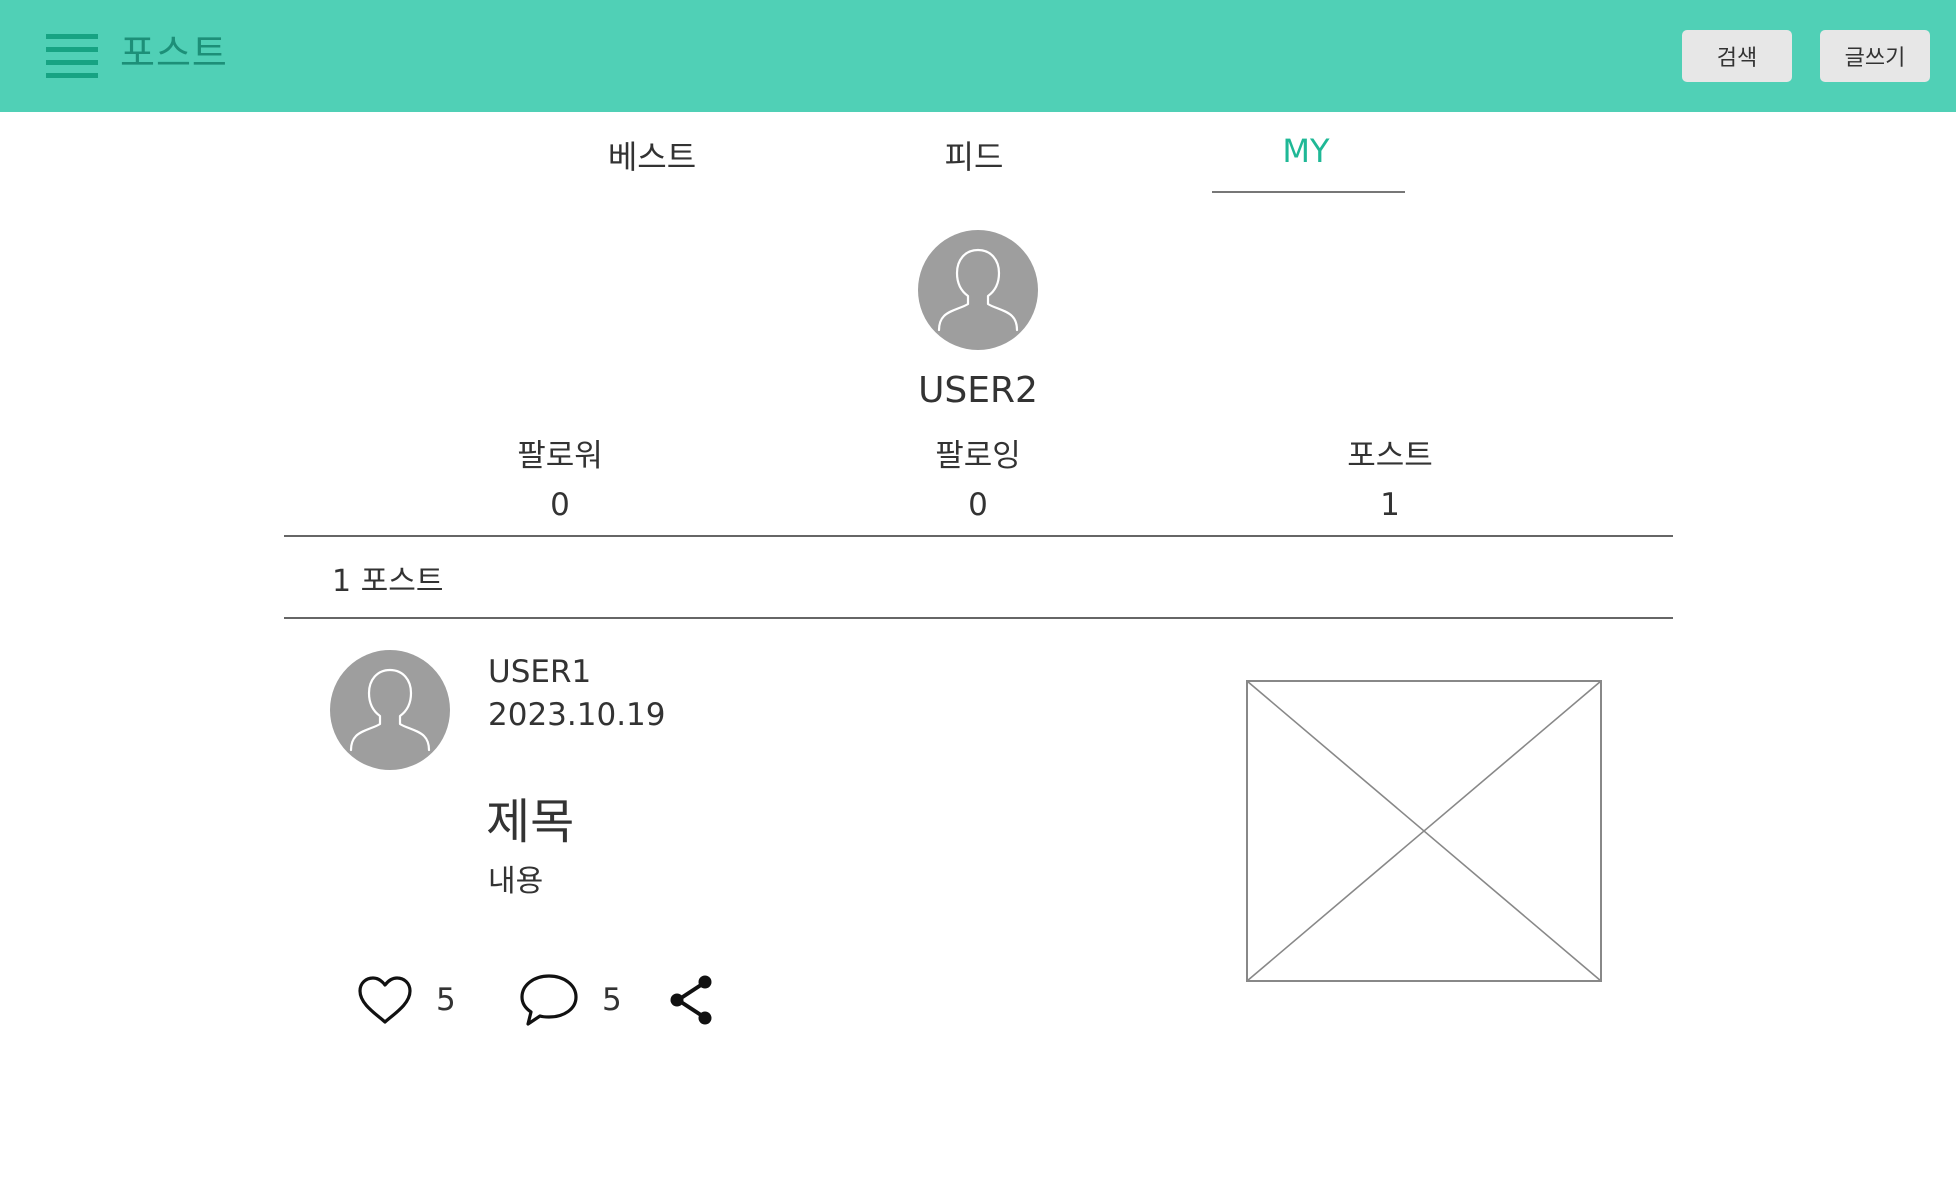 The height and width of the screenshot is (1200, 1956). I want to click on followers-count: 0, so click(560, 505).